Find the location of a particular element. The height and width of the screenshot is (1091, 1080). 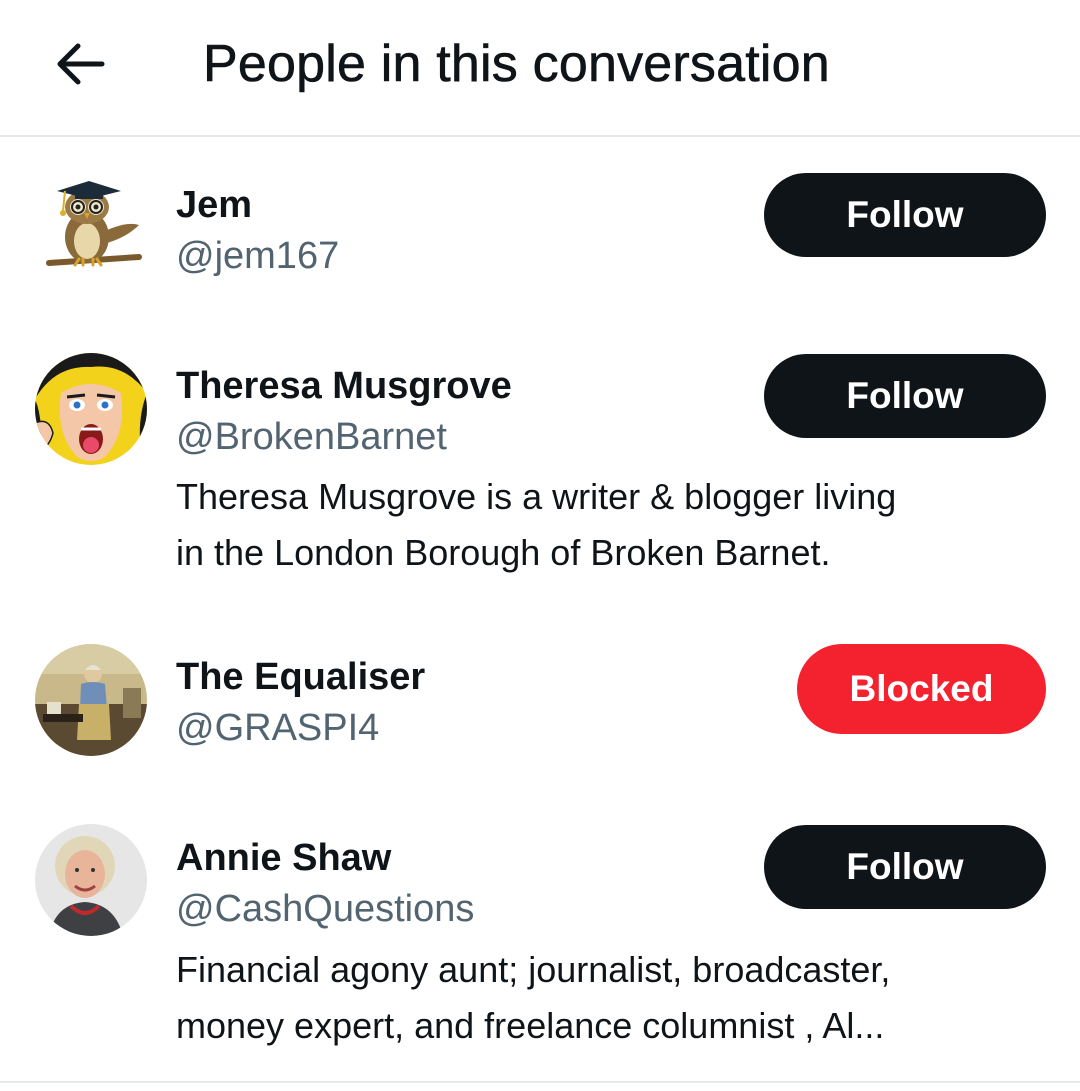

painting-figure-avatar-icon is located at coordinates (91, 700).